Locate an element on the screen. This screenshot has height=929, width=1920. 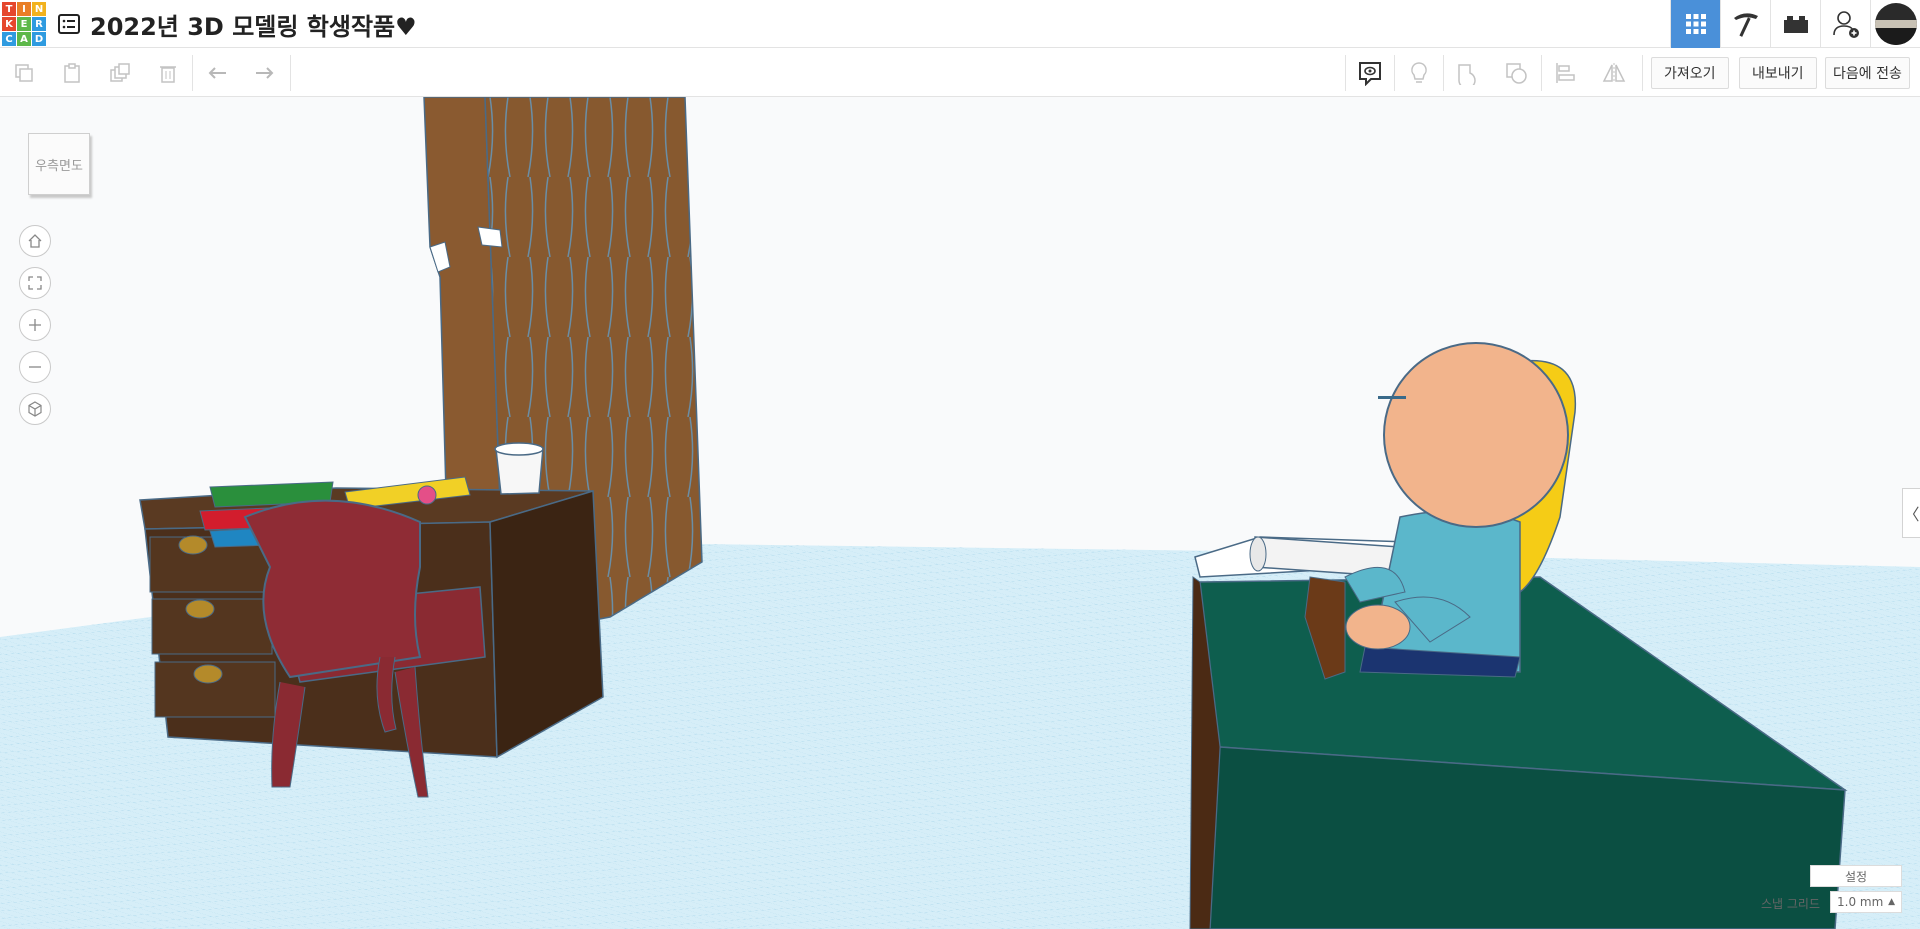
import-button: 가져오기 is located at coordinates (1690, 73).